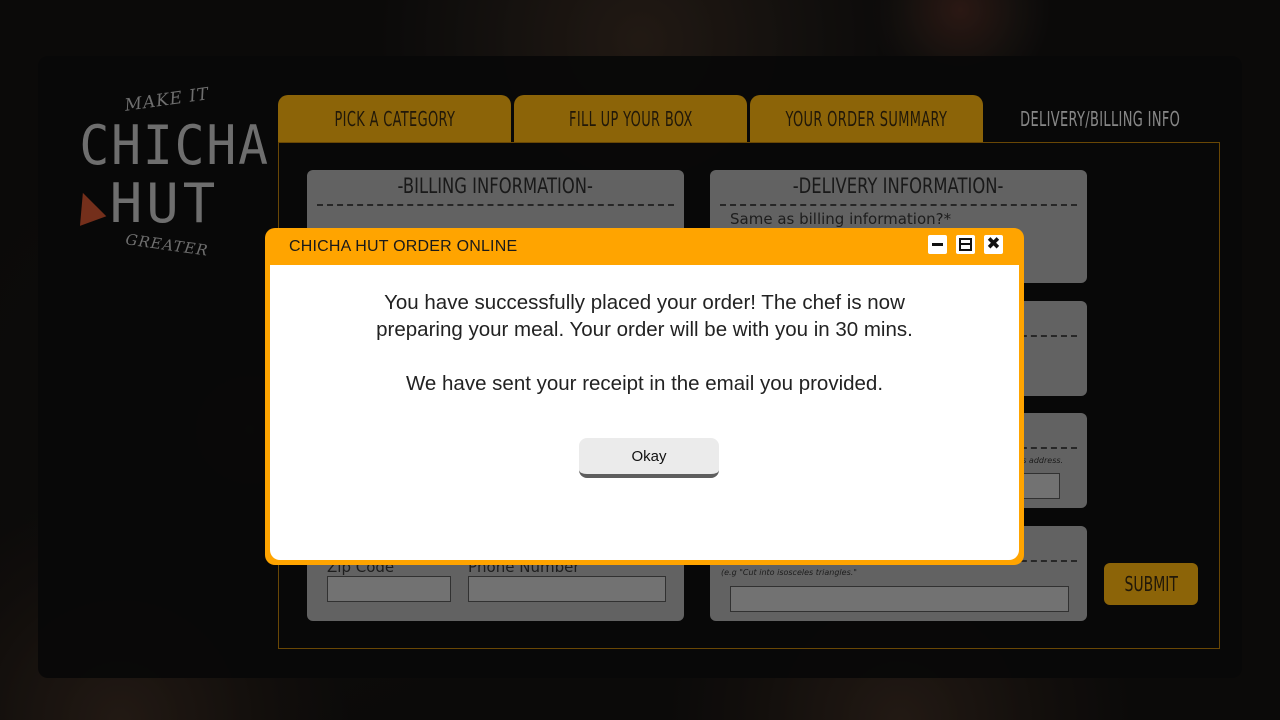  I want to click on okay-button: Okay, so click(649, 458).